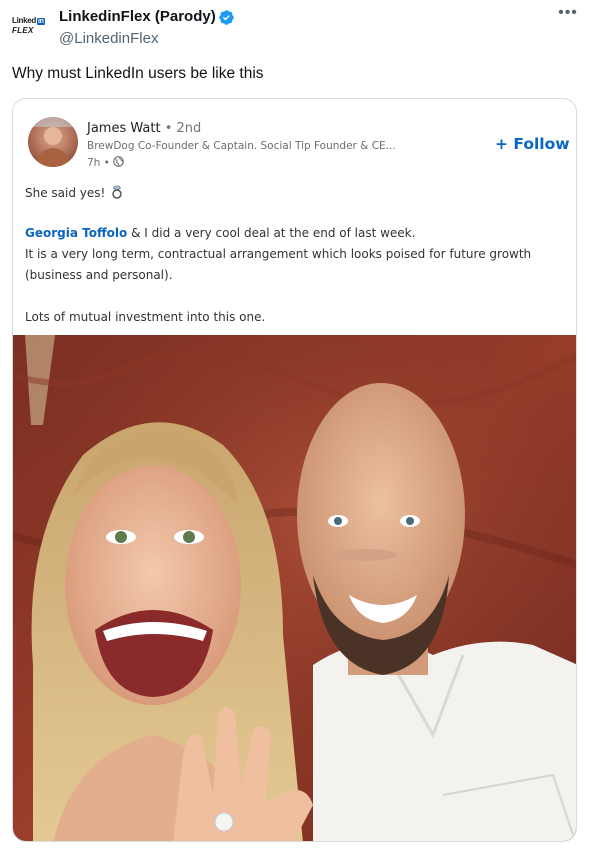 This screenshot has width=589, height=854. I want to click on verified-badge-icon, so click(226, 17).